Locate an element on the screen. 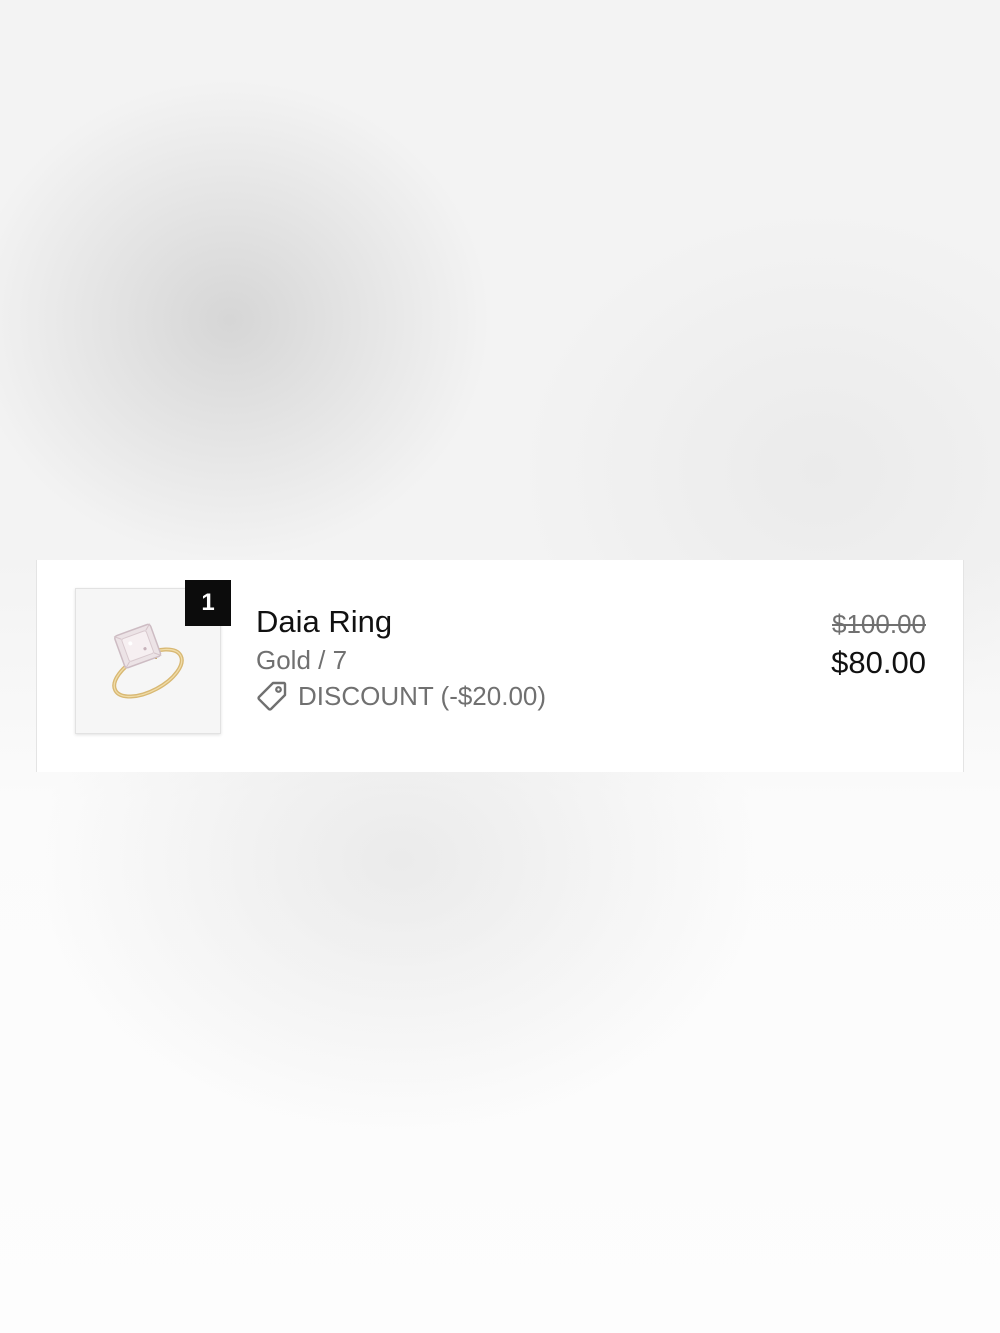 Image resolution: width=1000 pixels, height=1333 pixels. product-variant: Gold / 7 is located at coordinates (302, 660).